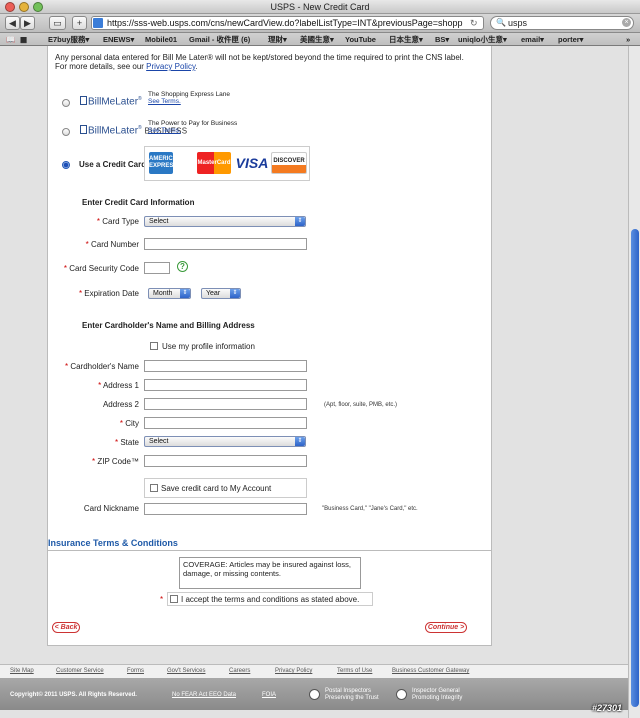 The width and height of the screenshot is (640, 718). What do you see at coordinates (157, 268) in the screenshot?
I see `security-code-input` at bounding box center [157, 268].